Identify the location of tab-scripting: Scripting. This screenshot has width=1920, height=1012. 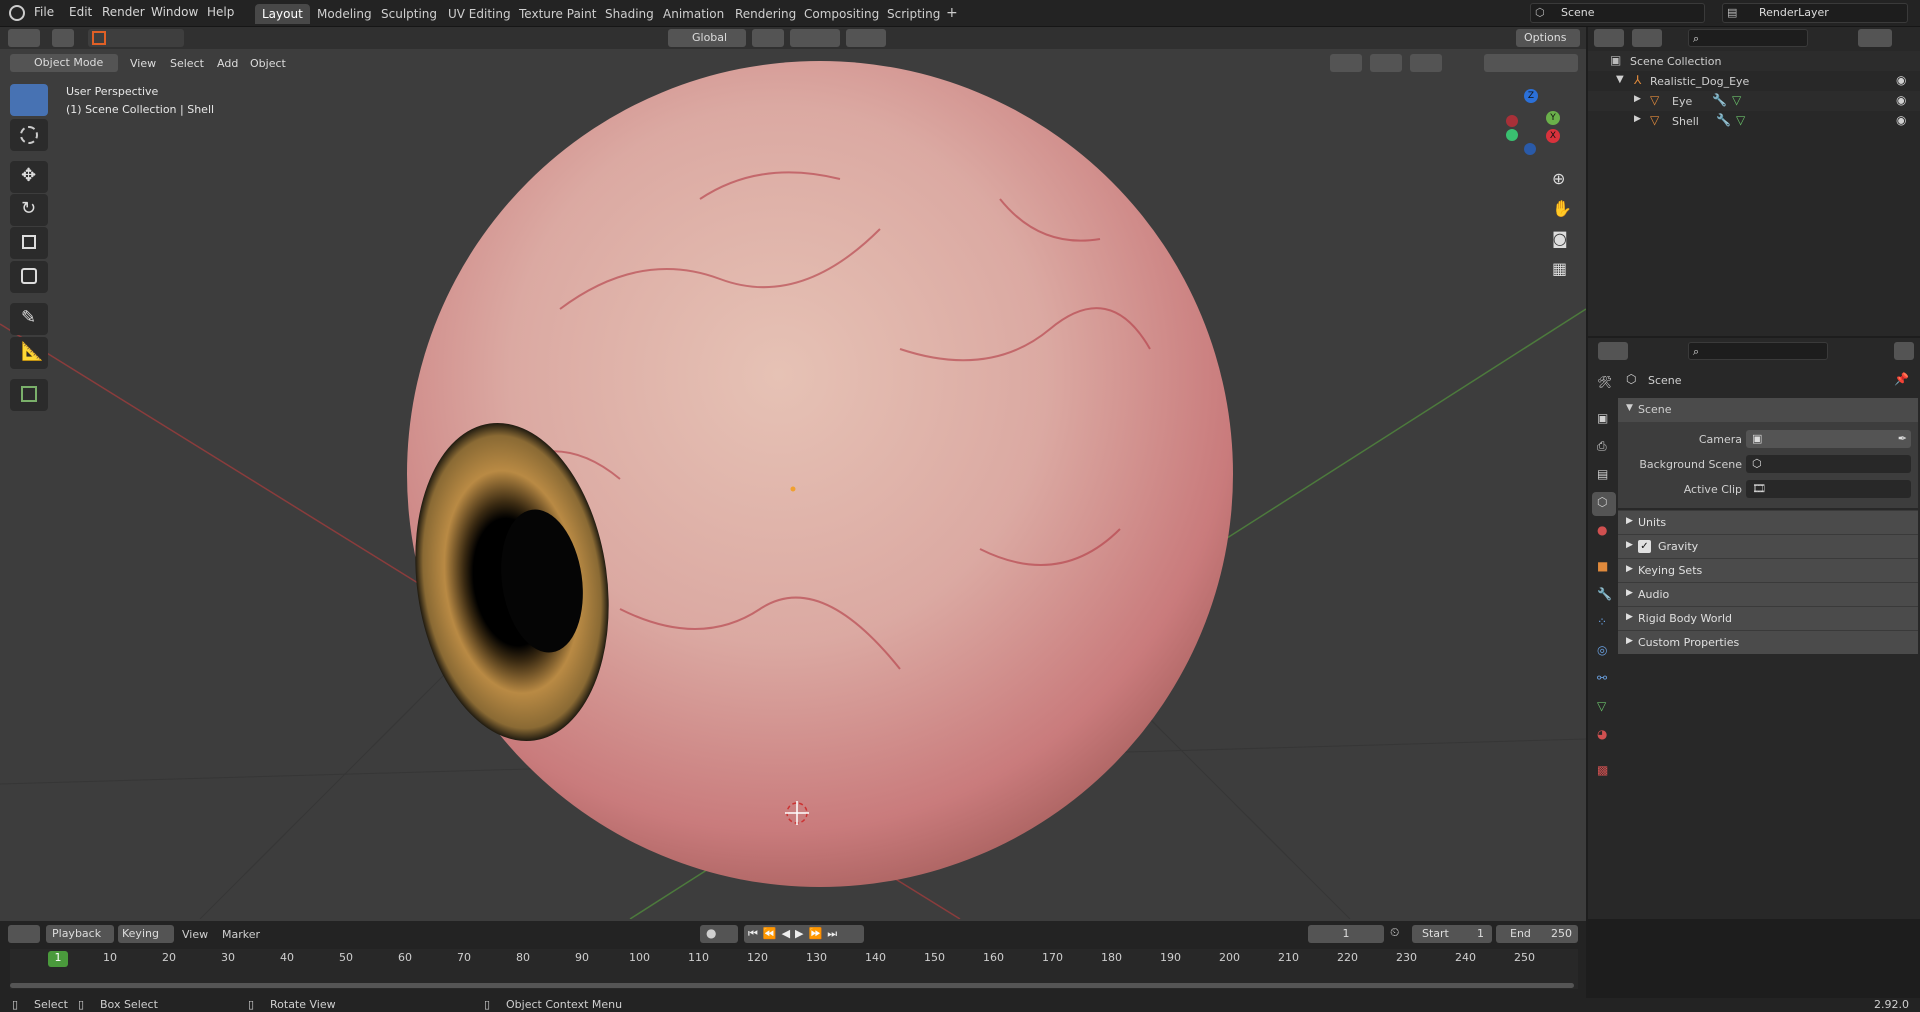
(913, 14).